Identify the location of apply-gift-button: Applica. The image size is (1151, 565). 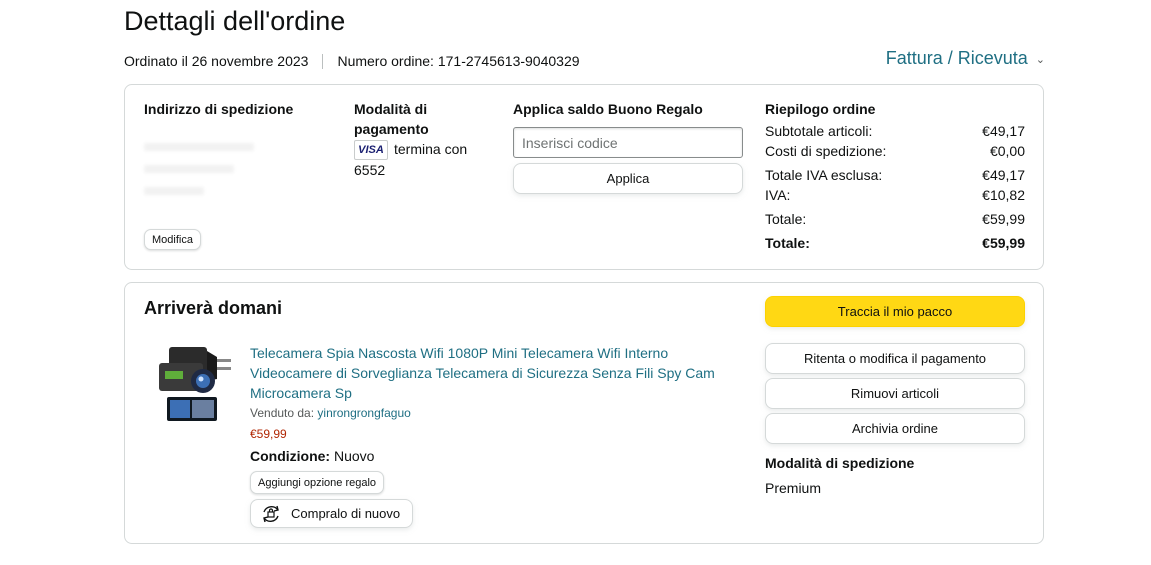
(628, 178).